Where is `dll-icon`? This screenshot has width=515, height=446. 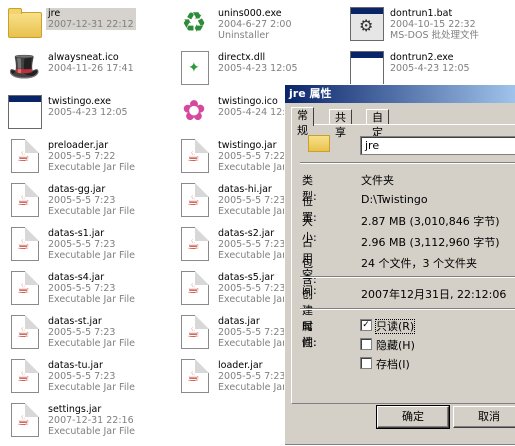 dll-icon is located at coordinates (195, 68).